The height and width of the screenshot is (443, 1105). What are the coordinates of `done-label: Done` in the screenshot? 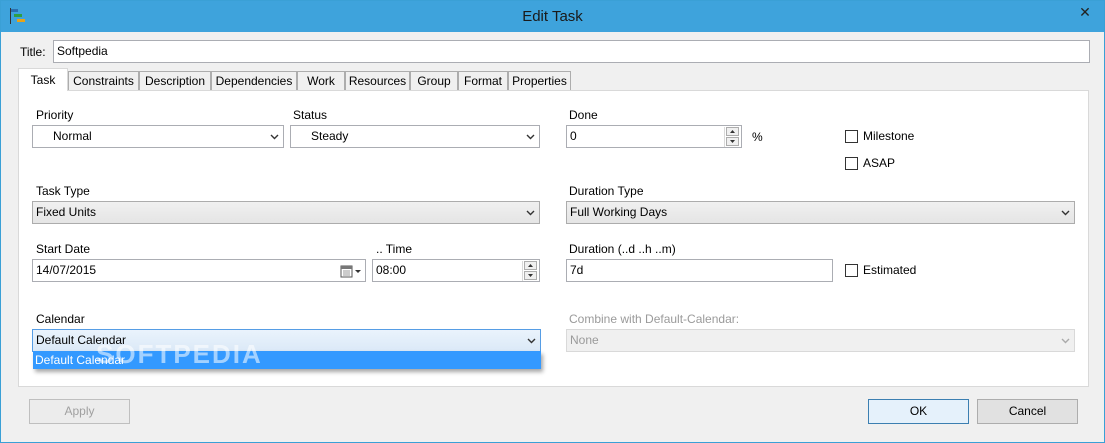 It's located at (583, 115).